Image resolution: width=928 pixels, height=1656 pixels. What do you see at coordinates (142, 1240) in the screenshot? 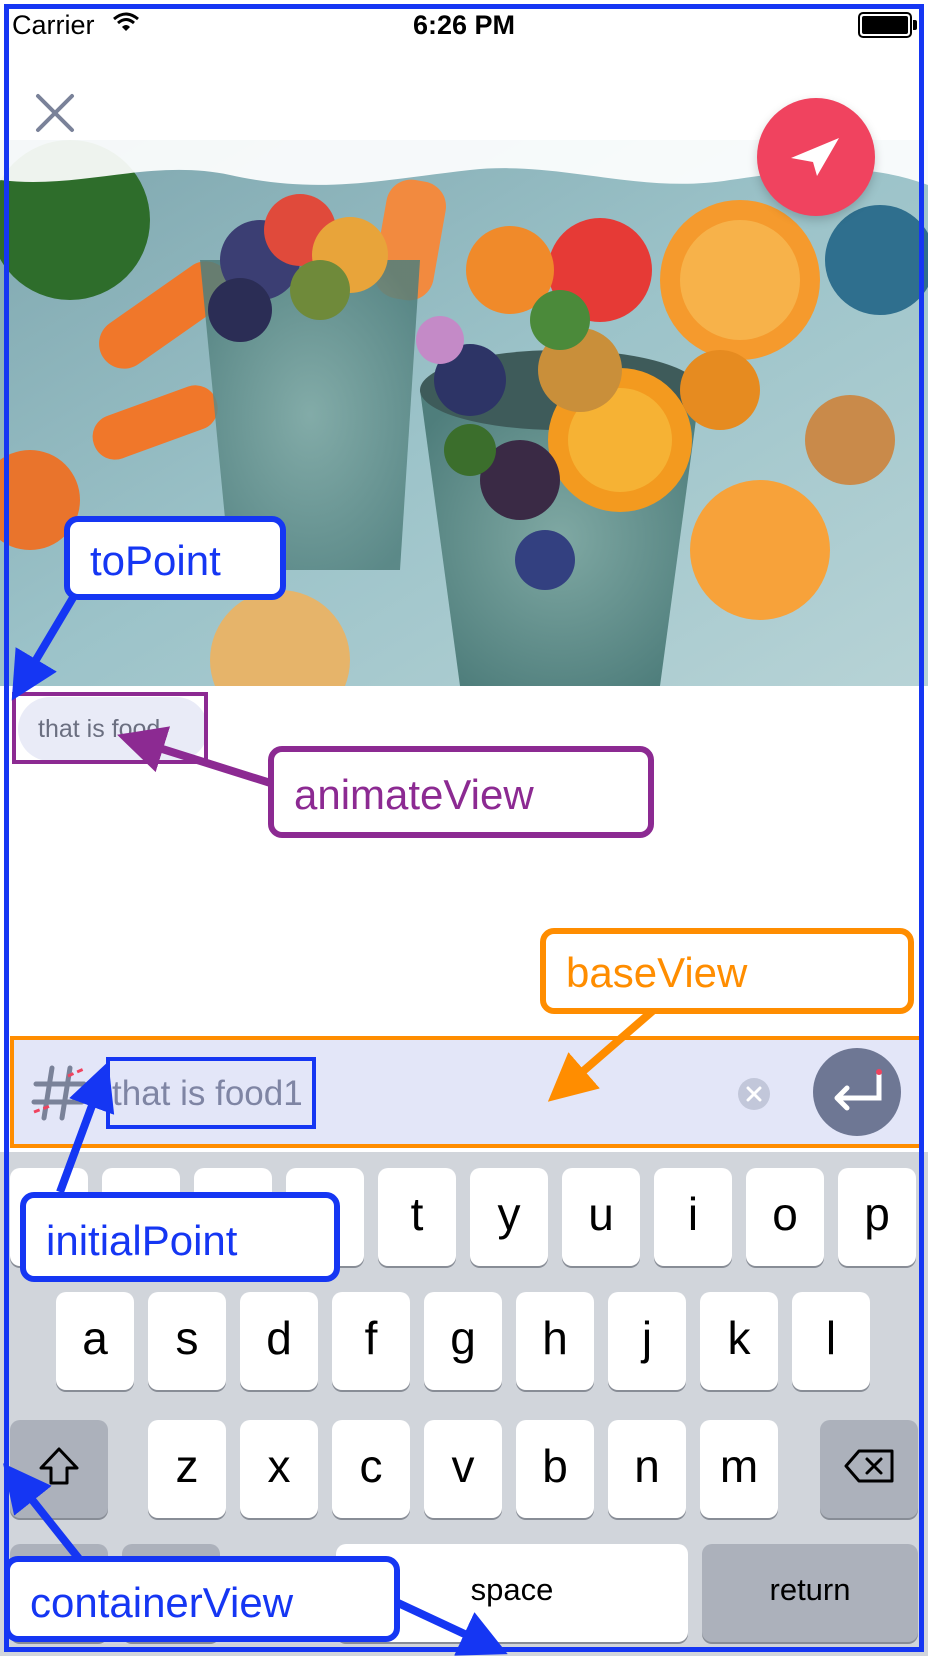
I see `initial-point-text: initialPoint` at bounding box center [142, 1240].